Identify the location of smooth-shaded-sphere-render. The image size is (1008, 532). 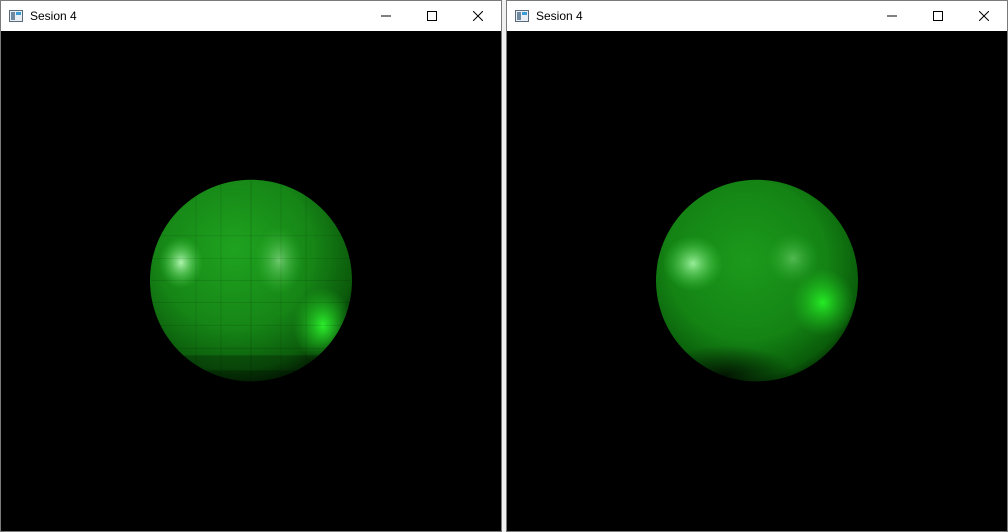
(757, 280).